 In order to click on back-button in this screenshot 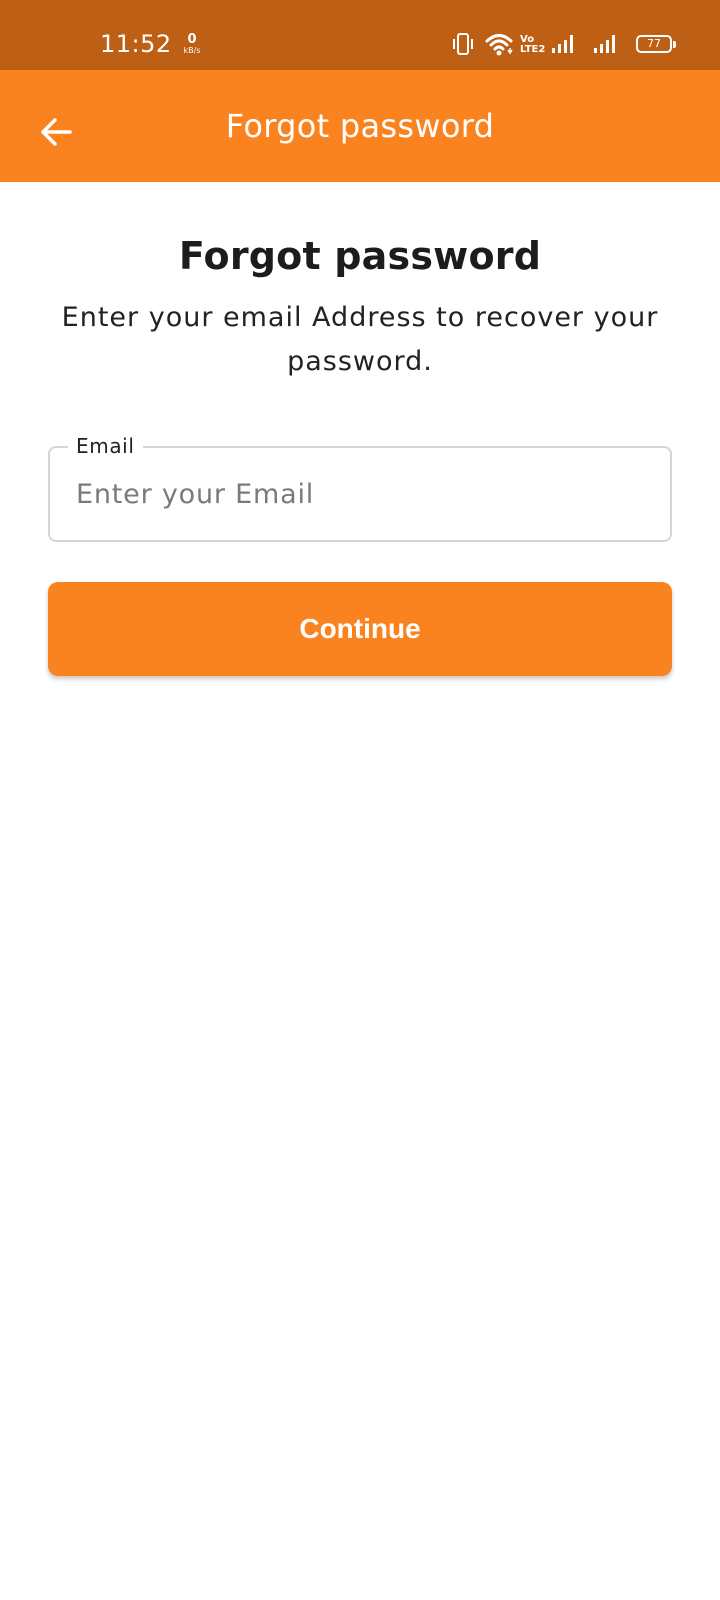, I will do `click(56, 132)`.